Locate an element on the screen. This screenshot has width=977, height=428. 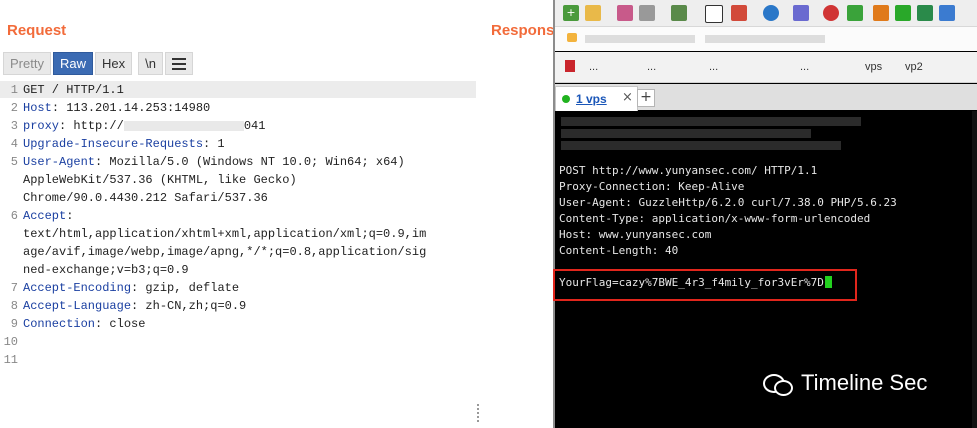
record-icon is located at coordinates (831, 13).